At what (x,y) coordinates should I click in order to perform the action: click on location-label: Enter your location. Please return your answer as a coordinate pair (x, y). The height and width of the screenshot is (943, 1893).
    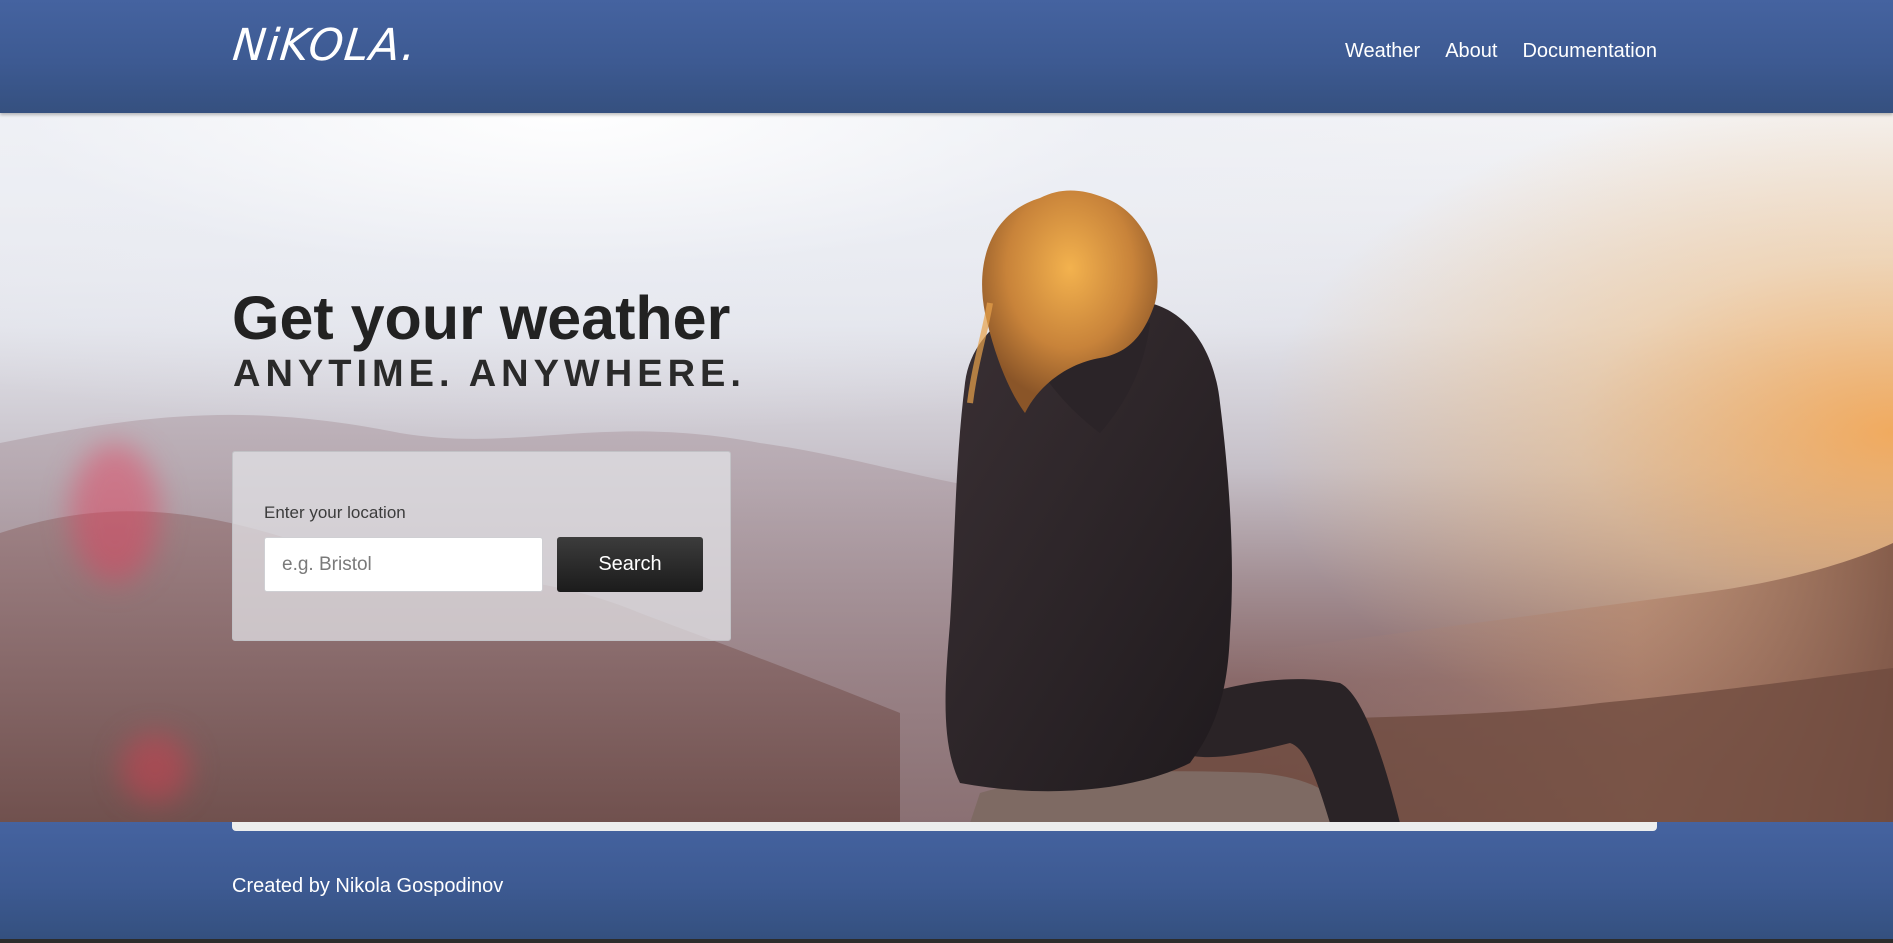
    Looking at the image, I should click on (335, 512).